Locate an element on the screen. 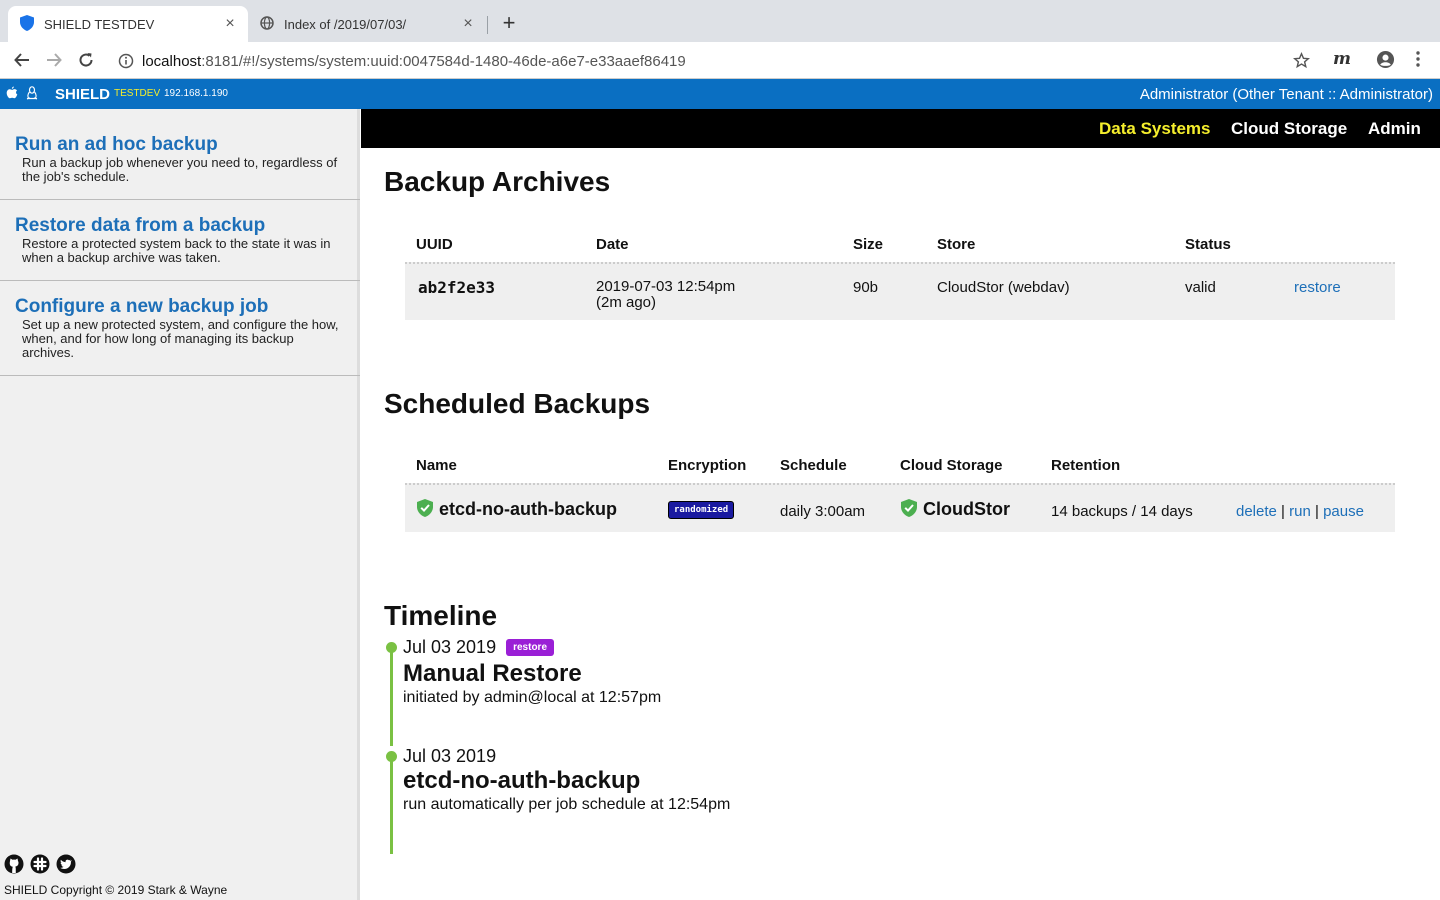 The width and height of the screenshot is (1440, 900). delete-link: delete is located at coordinates (1256, 511).